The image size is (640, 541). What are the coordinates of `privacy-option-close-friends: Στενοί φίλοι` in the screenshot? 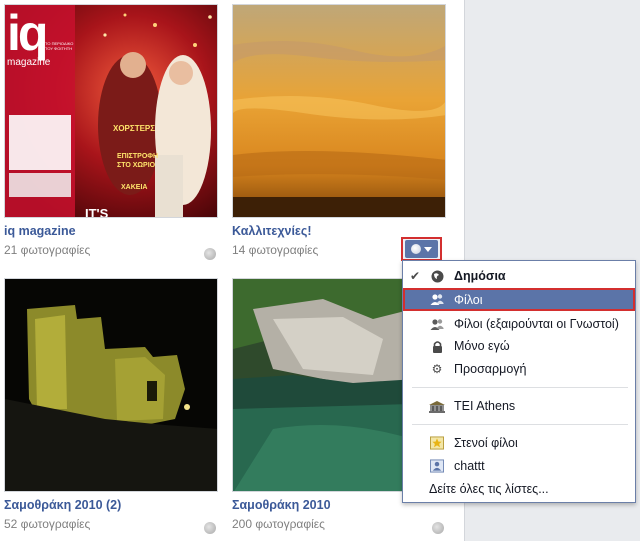 It's located at (519, 443).